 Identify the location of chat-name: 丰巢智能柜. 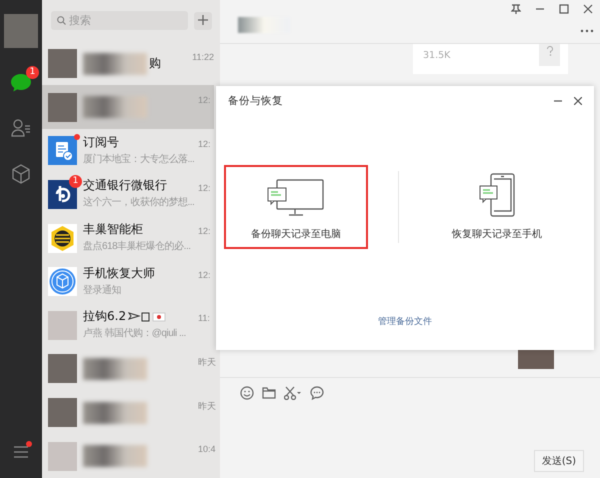
(113, 230).